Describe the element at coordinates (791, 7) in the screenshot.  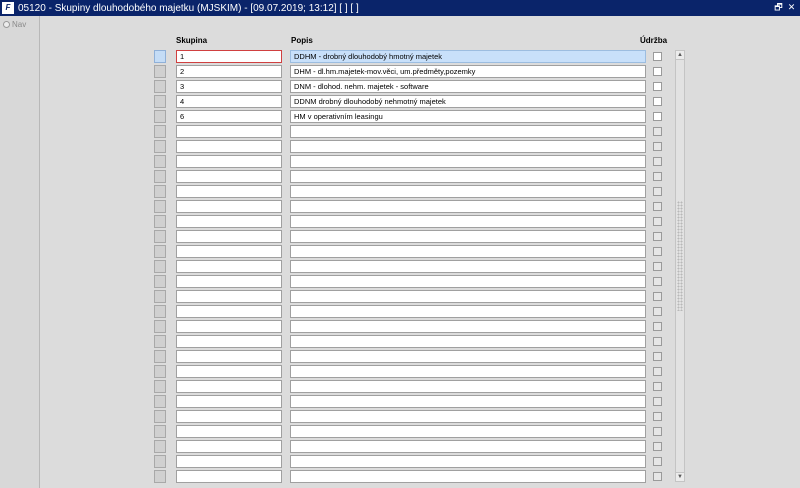
I see `close-icon: ✕` at that location.